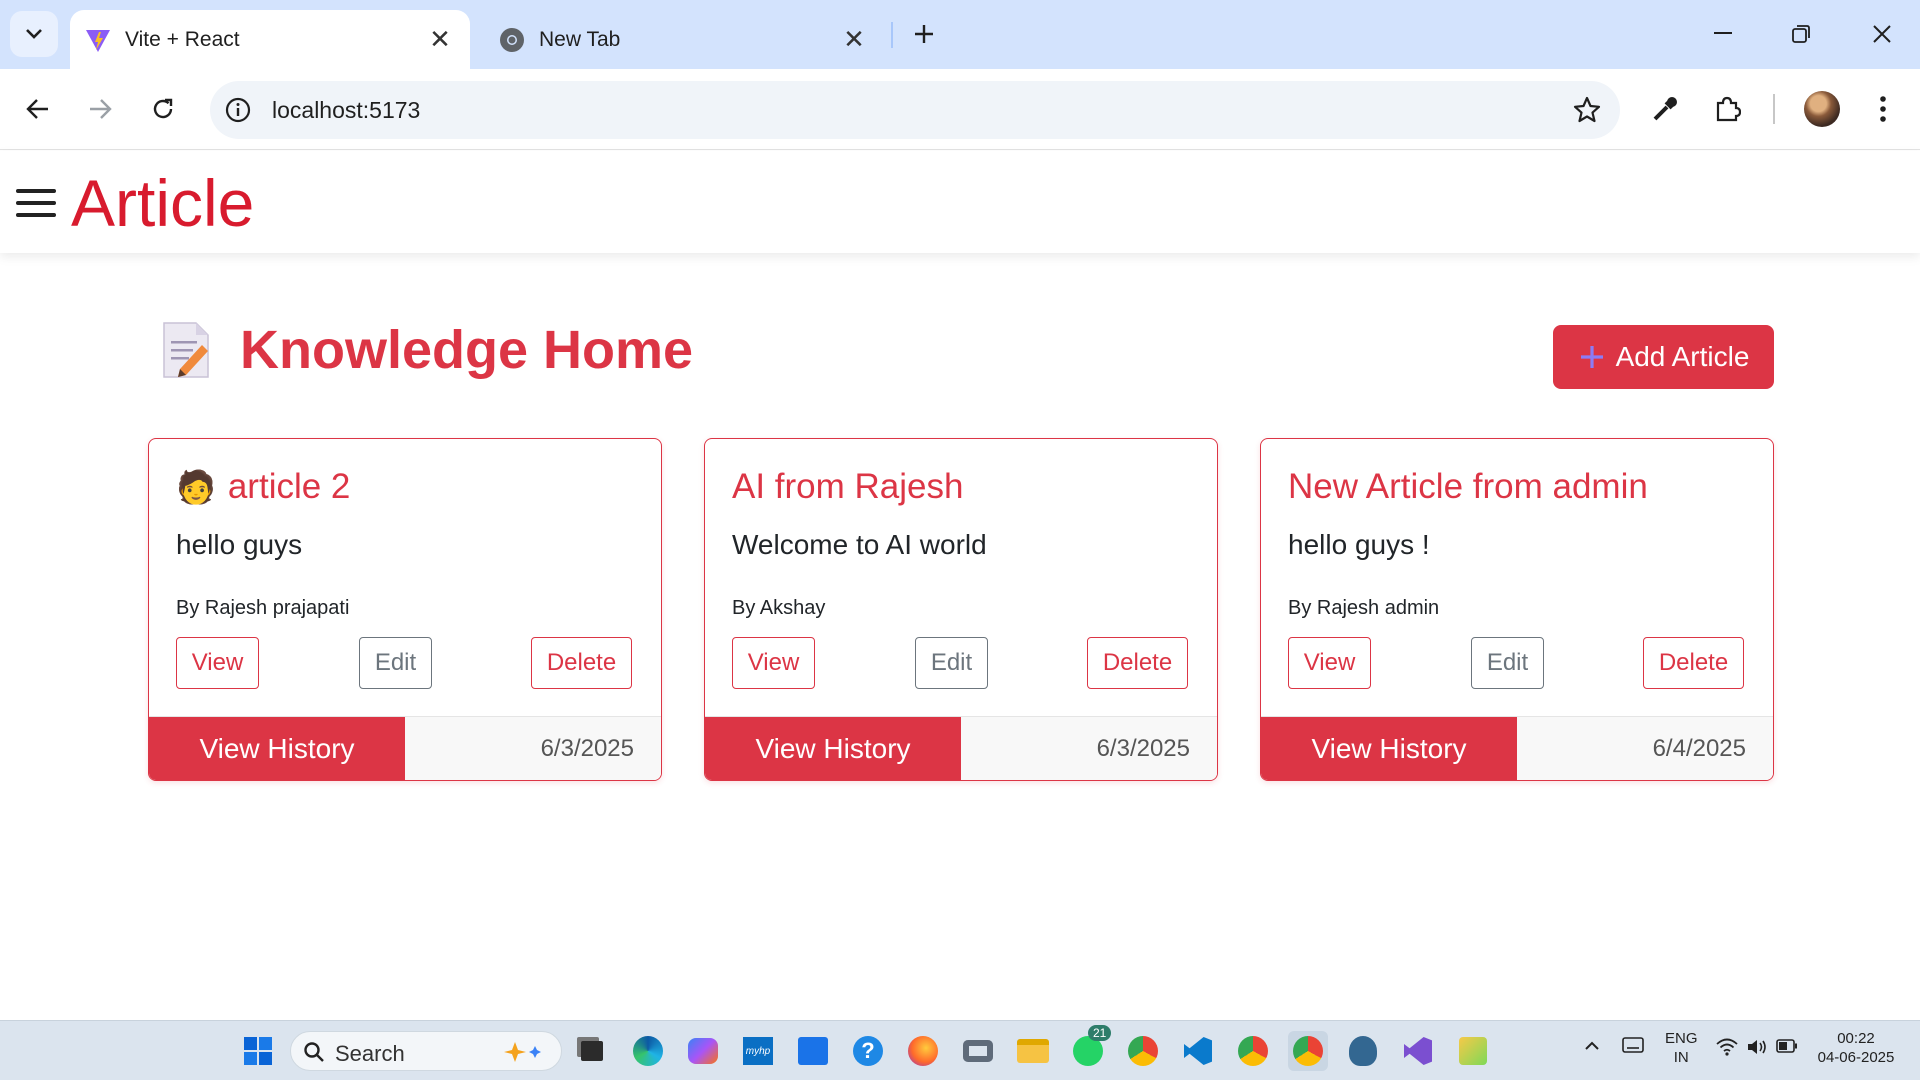 The width and height of the screenshot is (1920, 1080). I want to click on edge-icon, so click(648, 1051).